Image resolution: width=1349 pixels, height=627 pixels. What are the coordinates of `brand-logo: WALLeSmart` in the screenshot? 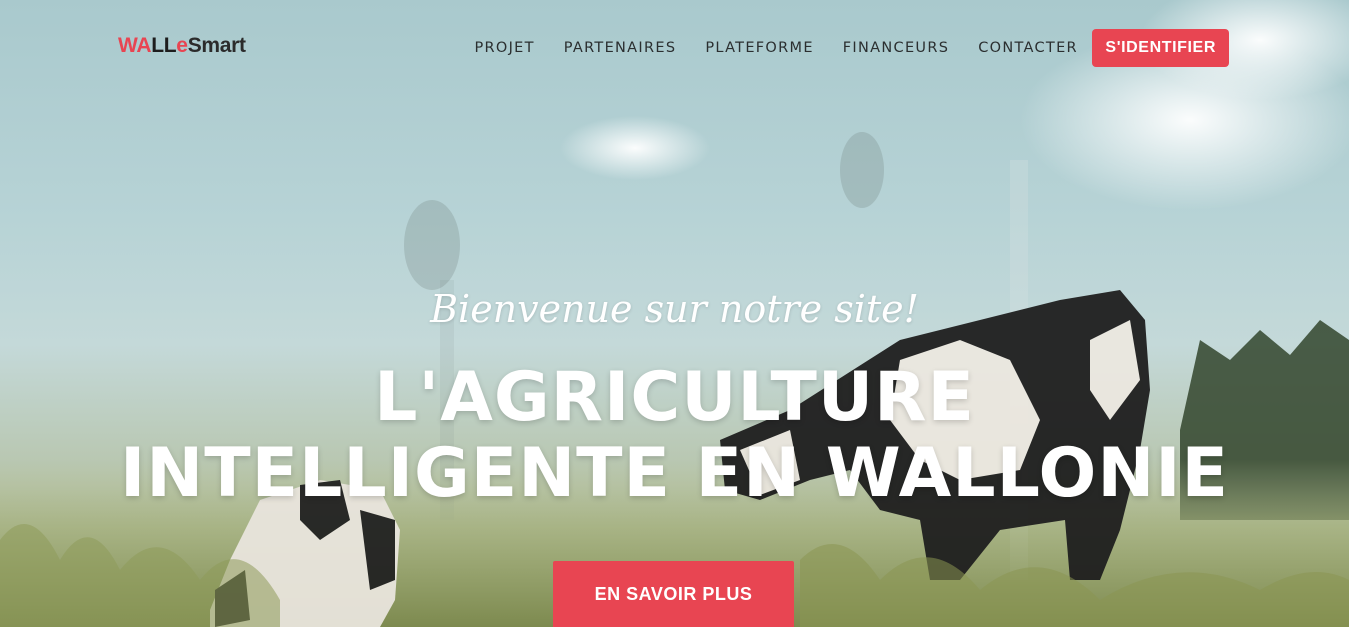 It's located at (182, 46).